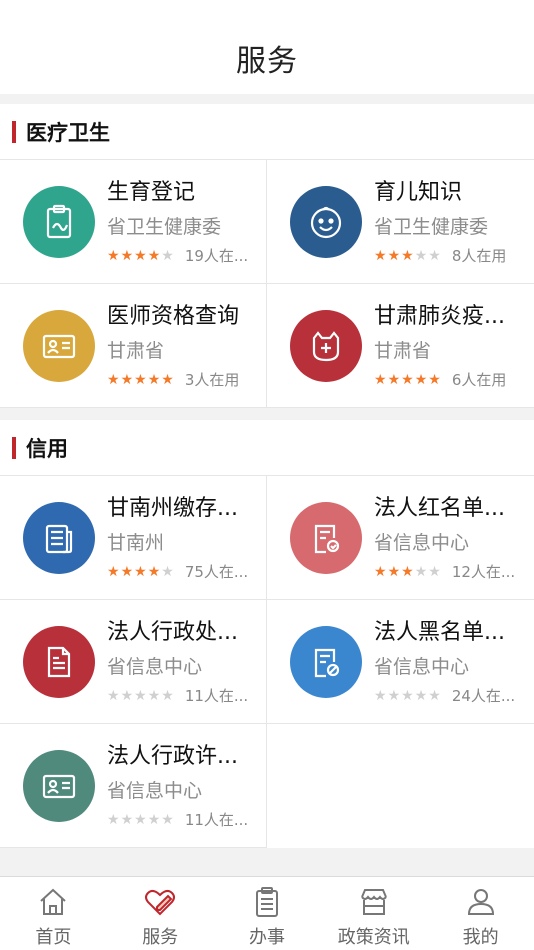 This screenshot has width=534, height=950. Describe the element at coordinates (326, 537) in the screenshot. I see `document-check-icon` at that location.